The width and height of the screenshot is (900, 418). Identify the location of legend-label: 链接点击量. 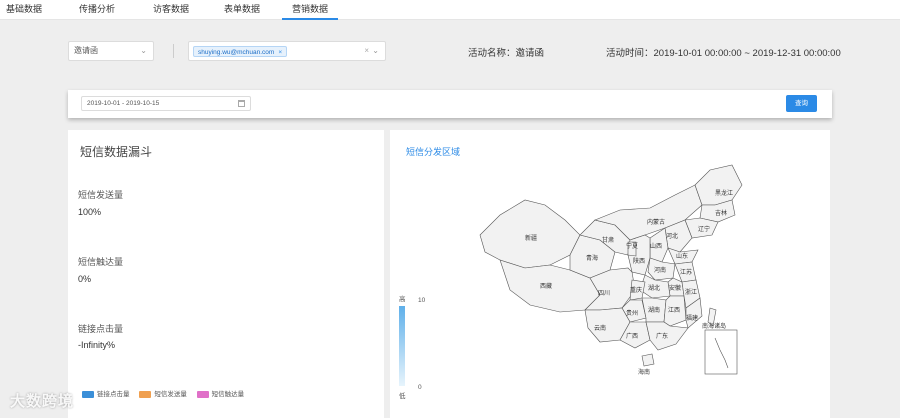
(113, 394).